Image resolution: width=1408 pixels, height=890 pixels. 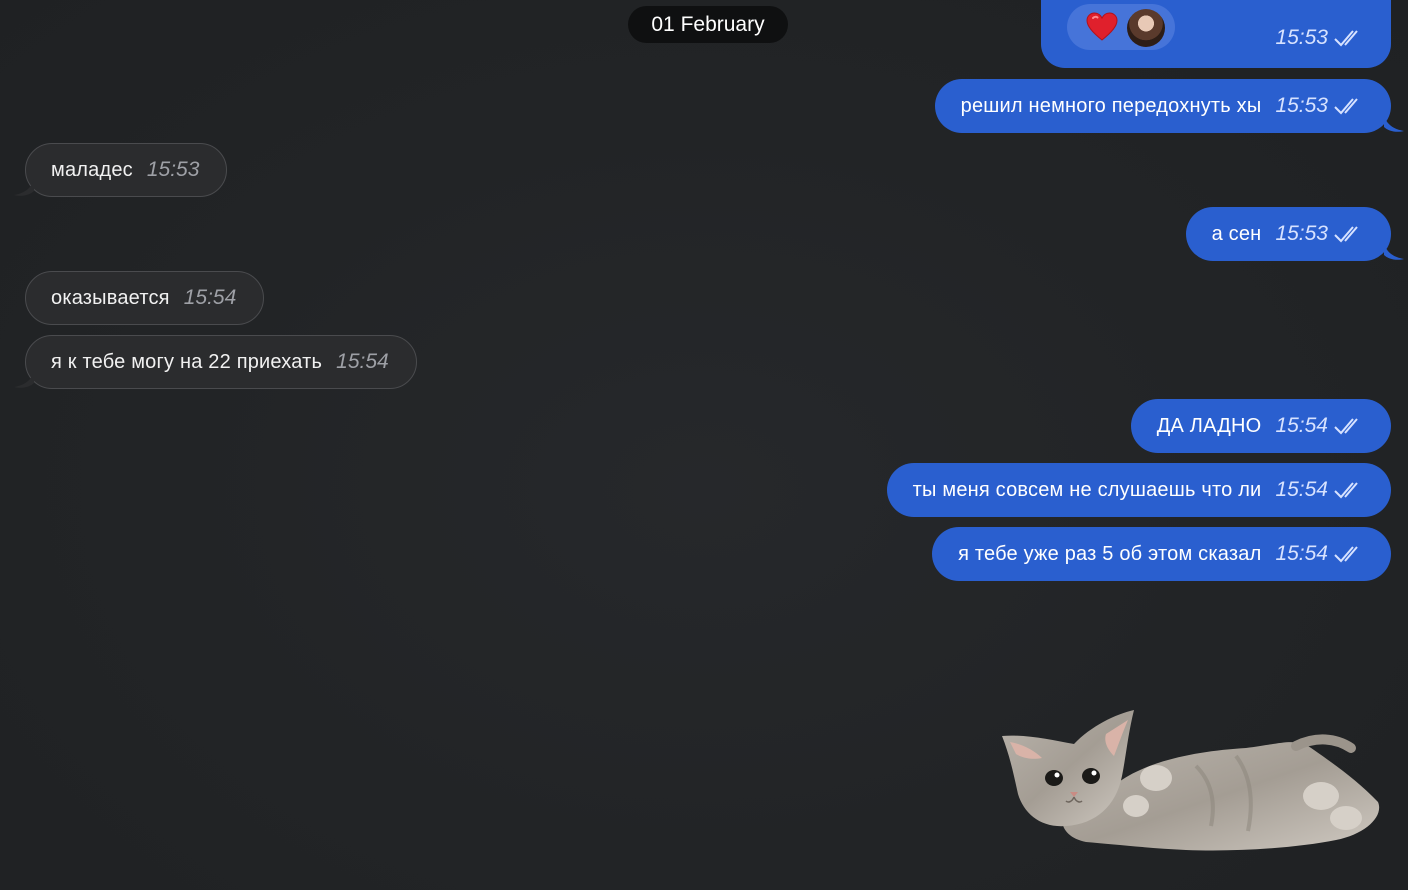 I want to click on message-text: маладес, so click(x=92, y=169).